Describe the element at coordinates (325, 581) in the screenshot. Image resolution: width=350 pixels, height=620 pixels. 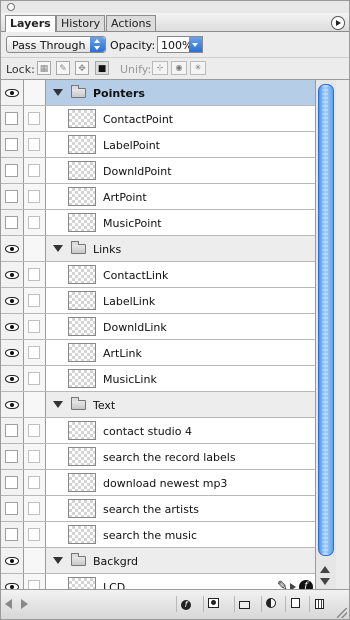
I see `scroll-down-arrow-icon` at that location.